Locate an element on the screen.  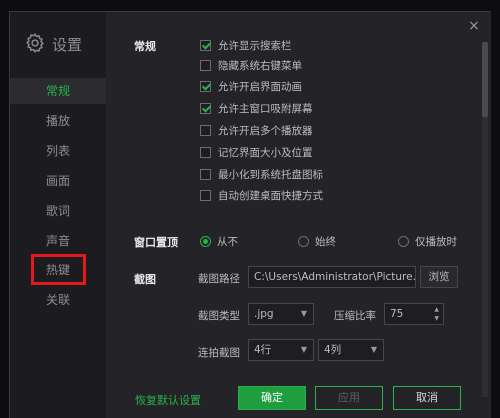
restore-defaults-link: 恢复默认设置 is located at coordinates (168, 400).